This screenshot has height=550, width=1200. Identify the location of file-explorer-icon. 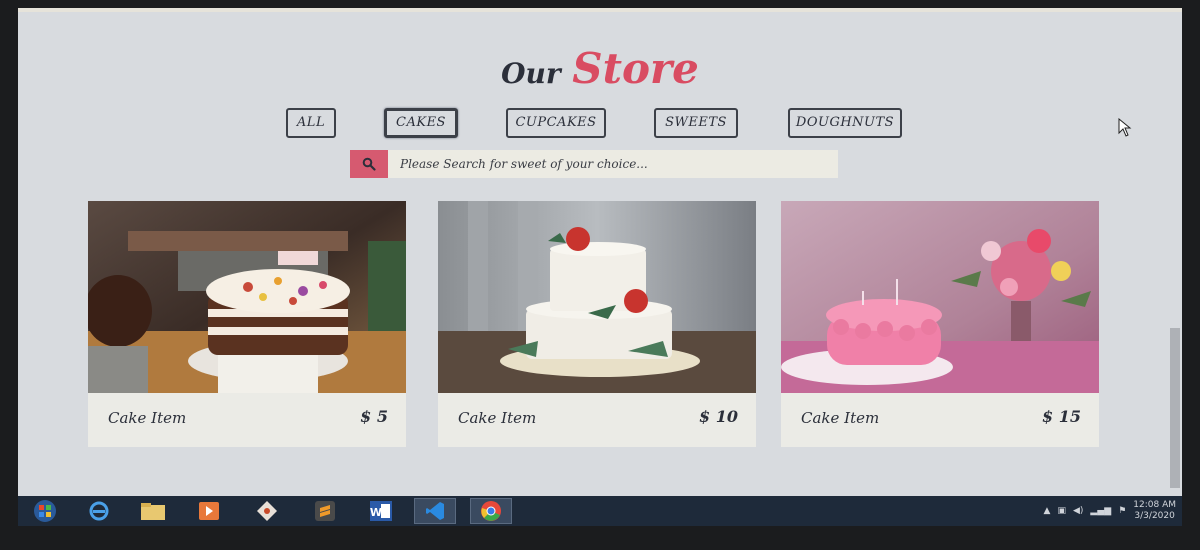
(153, 511).